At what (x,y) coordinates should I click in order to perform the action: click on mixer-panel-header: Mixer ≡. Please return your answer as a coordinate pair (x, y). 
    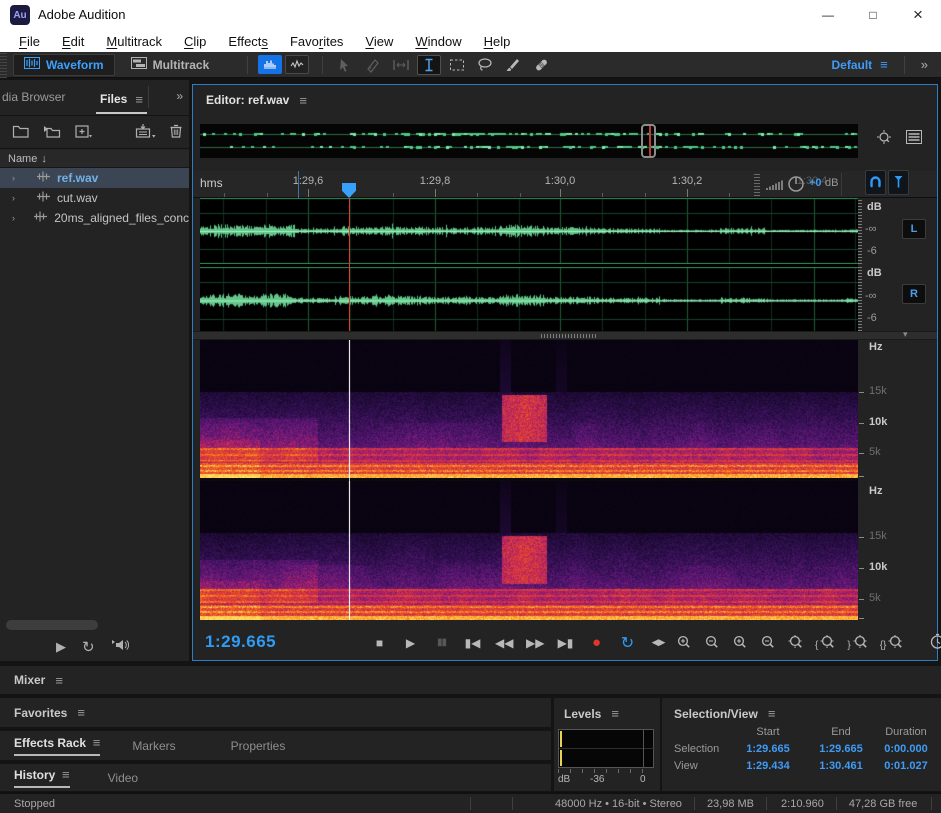
    Looking at the image, I should click on (470, 681).